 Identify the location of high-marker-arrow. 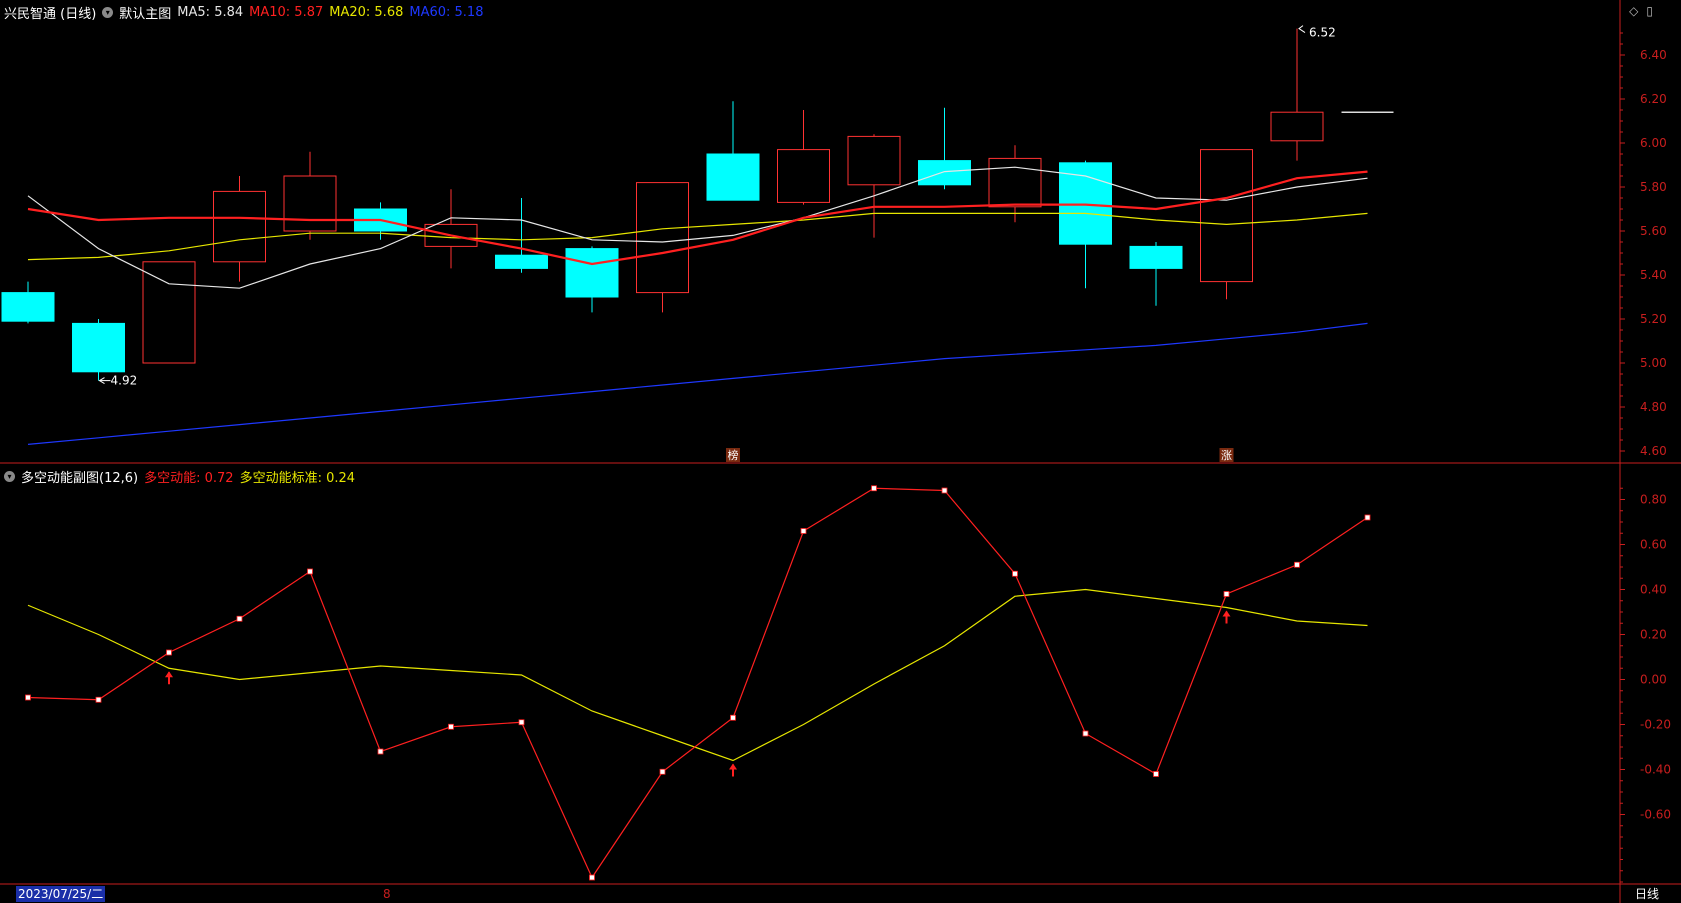
(1302, 29).